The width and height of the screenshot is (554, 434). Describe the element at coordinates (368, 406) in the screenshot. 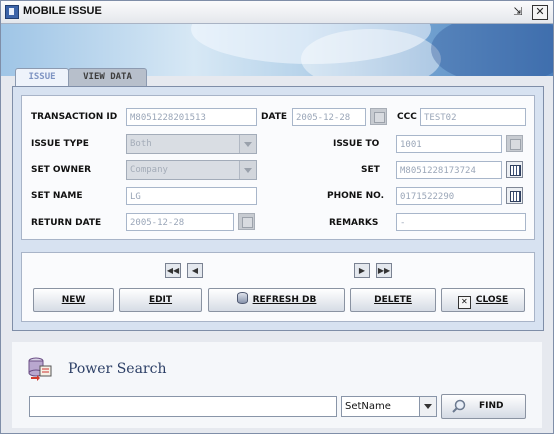

I see `search-field-value: SetName` at that location.